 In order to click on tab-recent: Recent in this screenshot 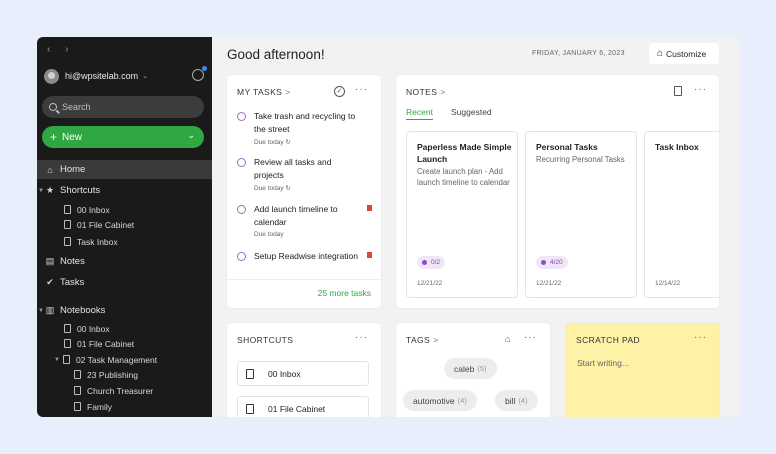, I will do `click(419, 113)`.